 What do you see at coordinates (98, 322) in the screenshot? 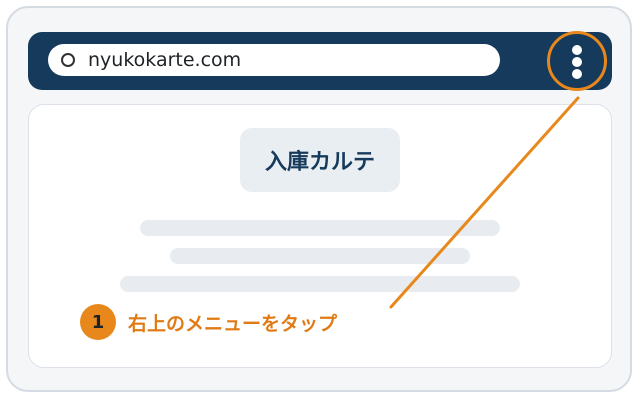
I see `step-number-badge: 1` at bounding box center [98, 322].